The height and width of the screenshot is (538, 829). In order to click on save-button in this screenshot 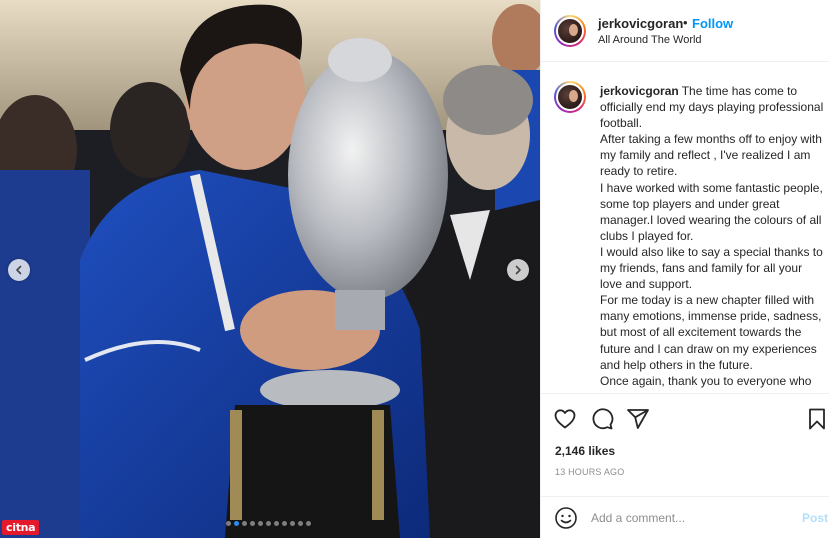, I will do `click(817, 419)`.